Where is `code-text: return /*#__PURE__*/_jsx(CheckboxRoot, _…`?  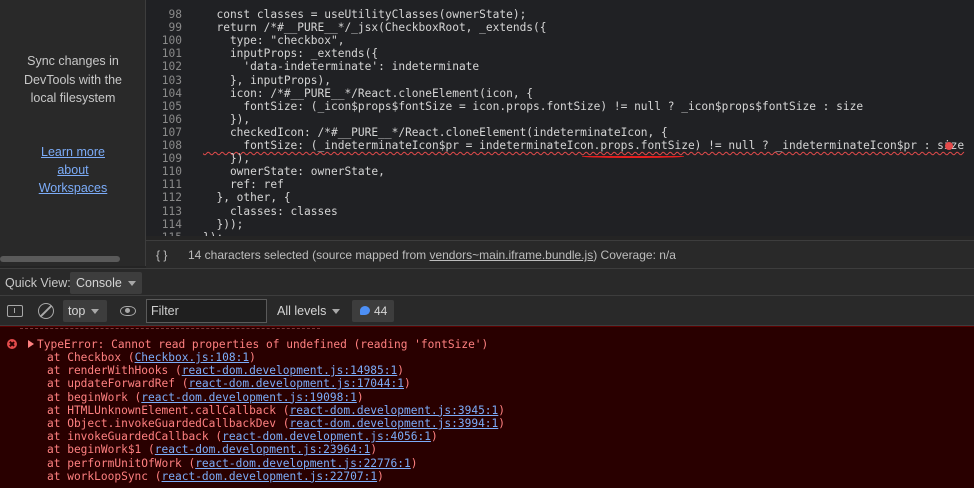 code-text: return /*#__PURE__*/_jsx(CheckboxRoot, _… is located at coordinates (374, 27).